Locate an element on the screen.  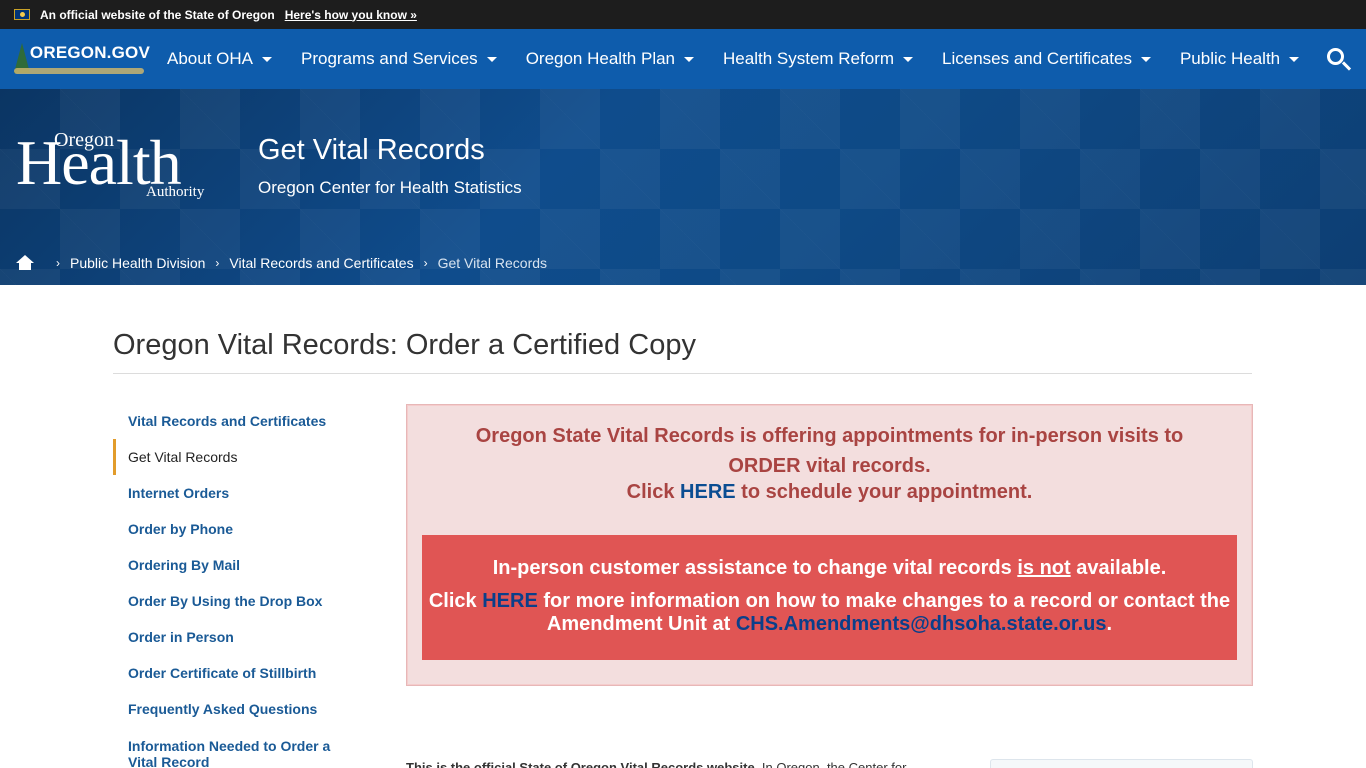
alert-line-2: Click HERE to schedule your appointment. is located at coordinates (829, 492).